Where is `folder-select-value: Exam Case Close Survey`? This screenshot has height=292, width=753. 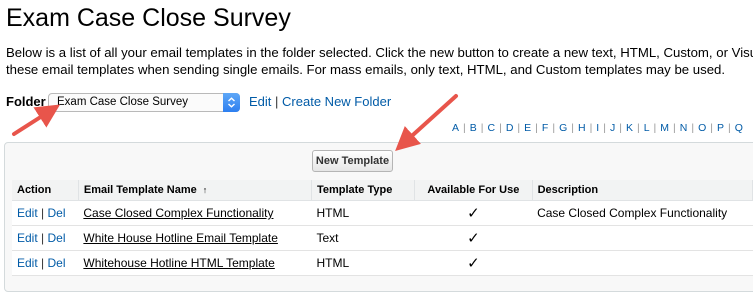 folder-select-value: Exam Case Close Survey is located at coordinates (123, 102).